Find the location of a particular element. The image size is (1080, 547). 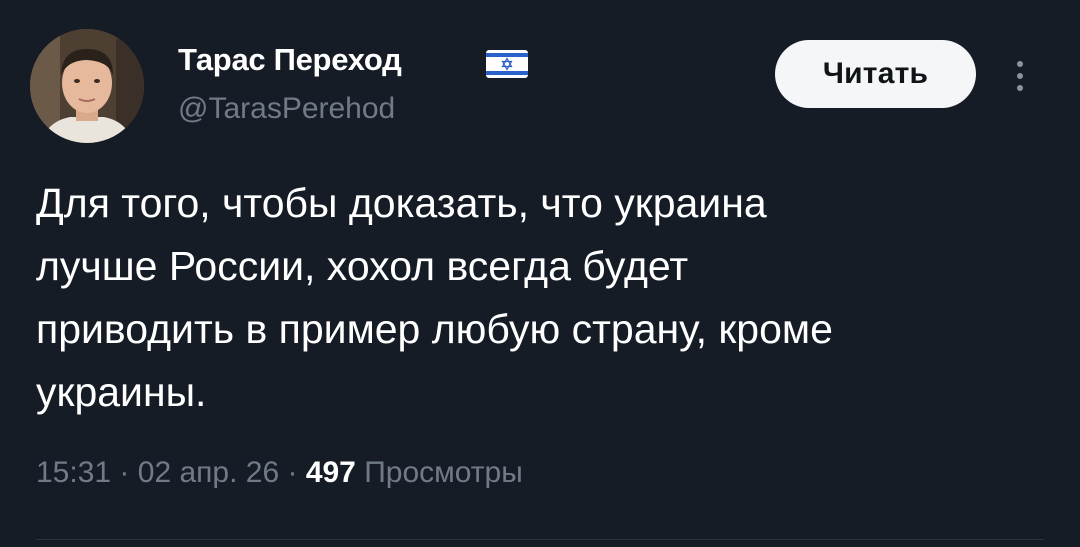

tweet-text-line: лучше России, хохол всегда будет is located at coordinates (362, 266).